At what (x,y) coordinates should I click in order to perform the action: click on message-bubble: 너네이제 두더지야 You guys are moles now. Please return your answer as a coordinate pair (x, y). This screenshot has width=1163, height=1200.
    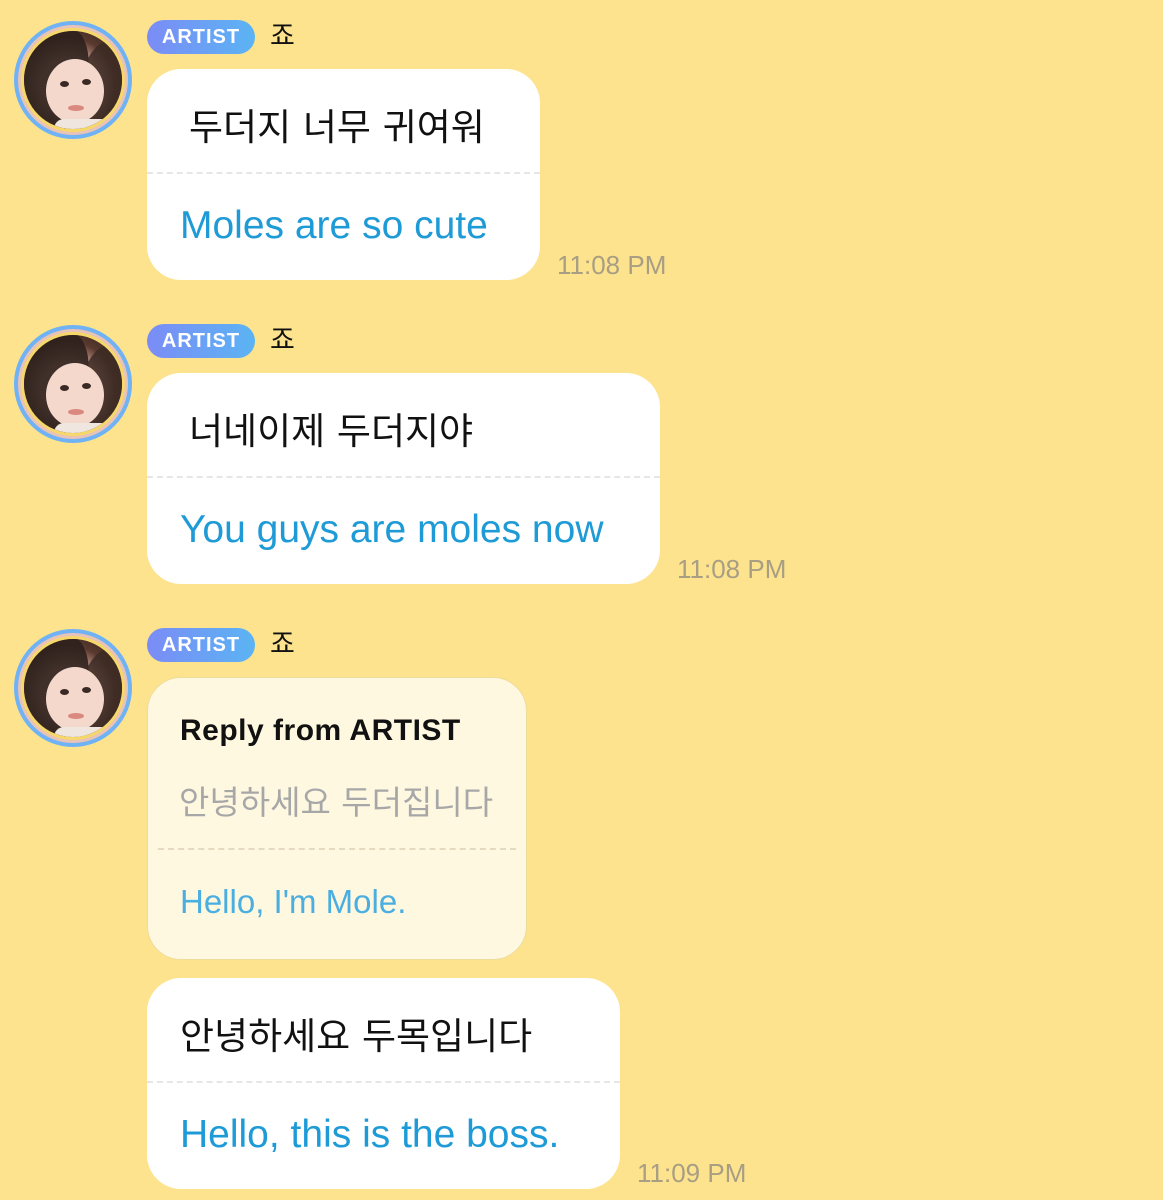
    Looking at the image, I should click on (403, 478).